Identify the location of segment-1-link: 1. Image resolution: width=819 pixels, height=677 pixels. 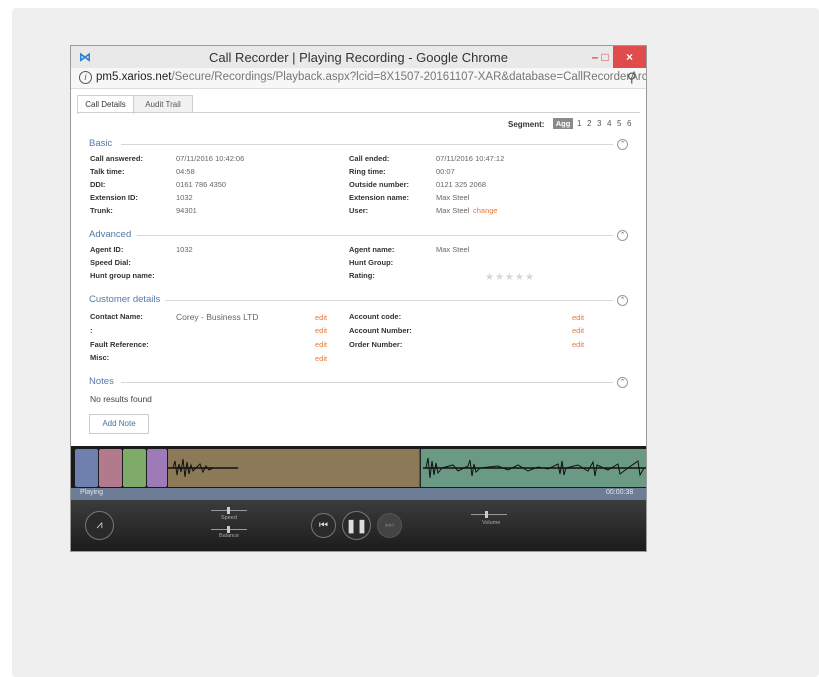
(579, 123).